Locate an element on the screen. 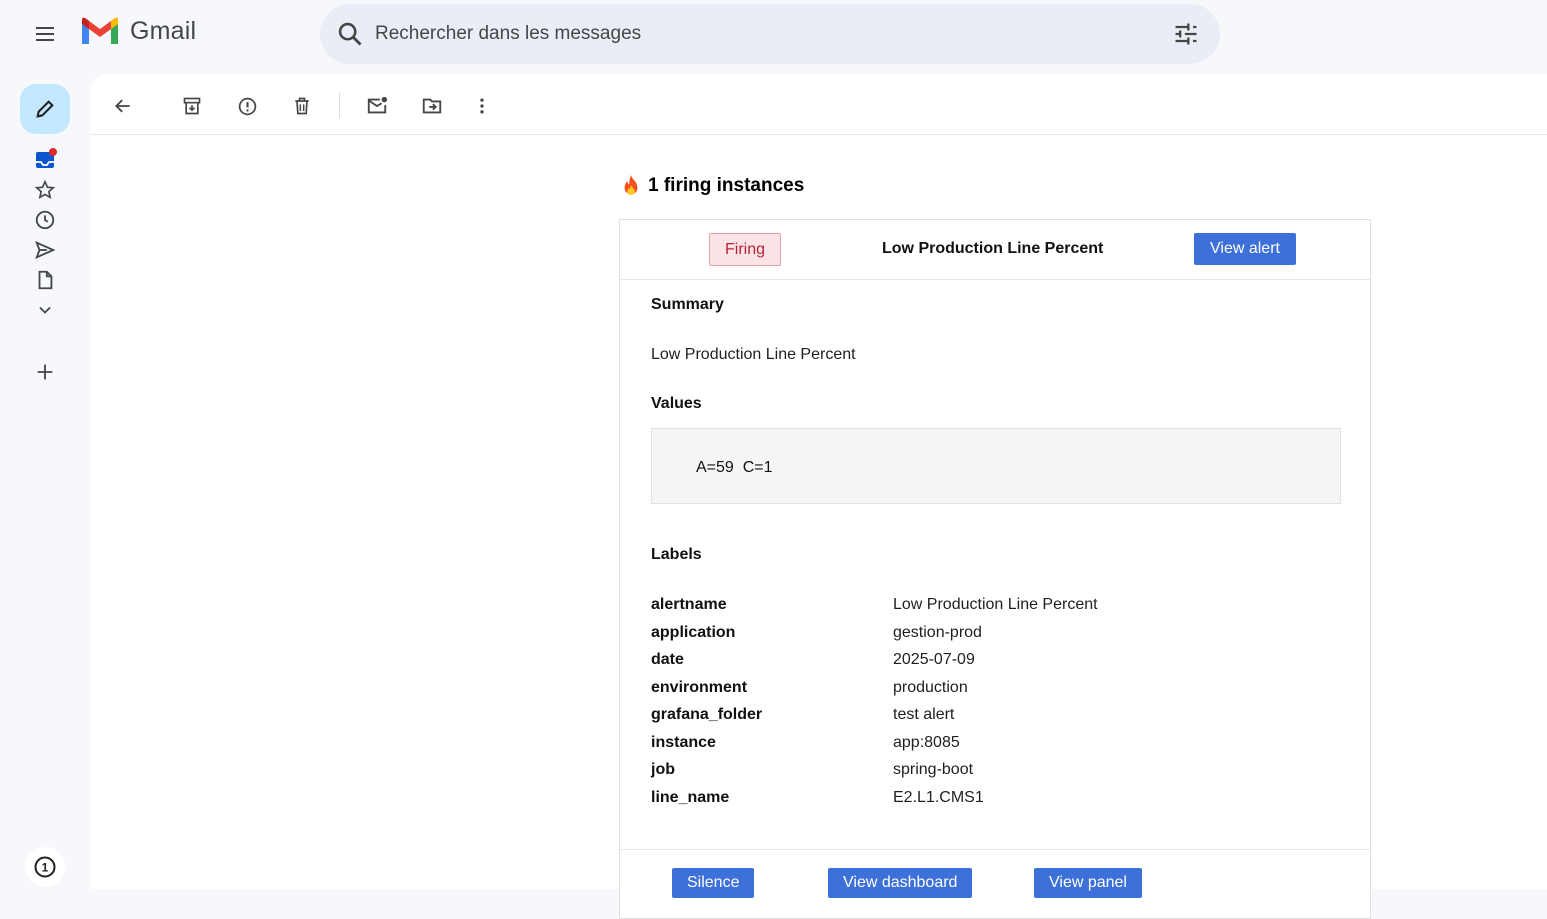 Image resolution: width=1547 pixels, height=919 pixels. search-bar is located at coordinates (770, 34).